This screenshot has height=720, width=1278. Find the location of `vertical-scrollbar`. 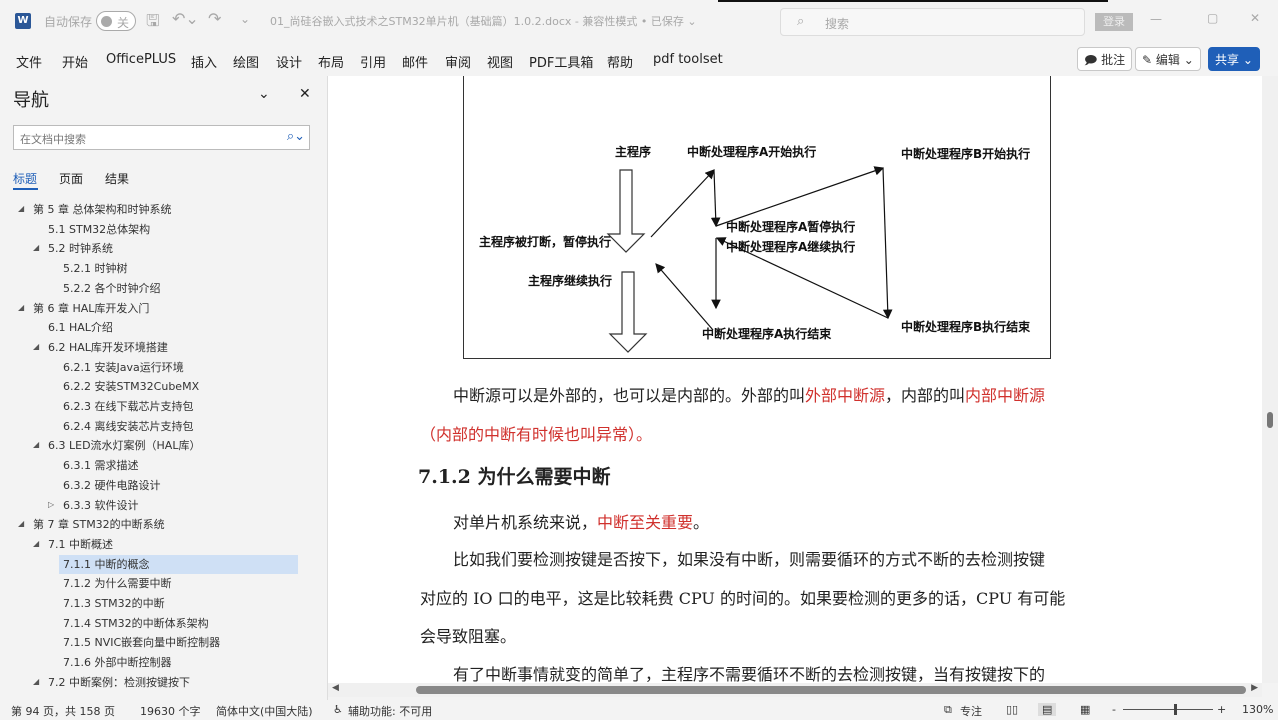

vertical-scrollbar is located at coordinates (1270, 379).